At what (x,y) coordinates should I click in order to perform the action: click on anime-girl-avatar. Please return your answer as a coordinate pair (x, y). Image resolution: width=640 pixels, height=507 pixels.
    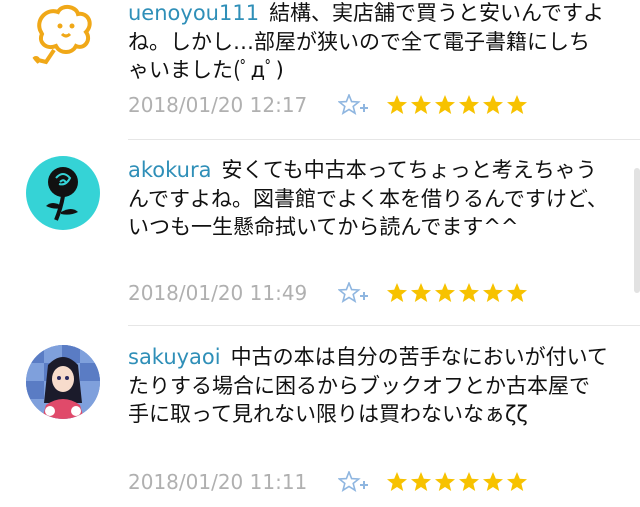
    Looking at the image, I should click on (63, 382).